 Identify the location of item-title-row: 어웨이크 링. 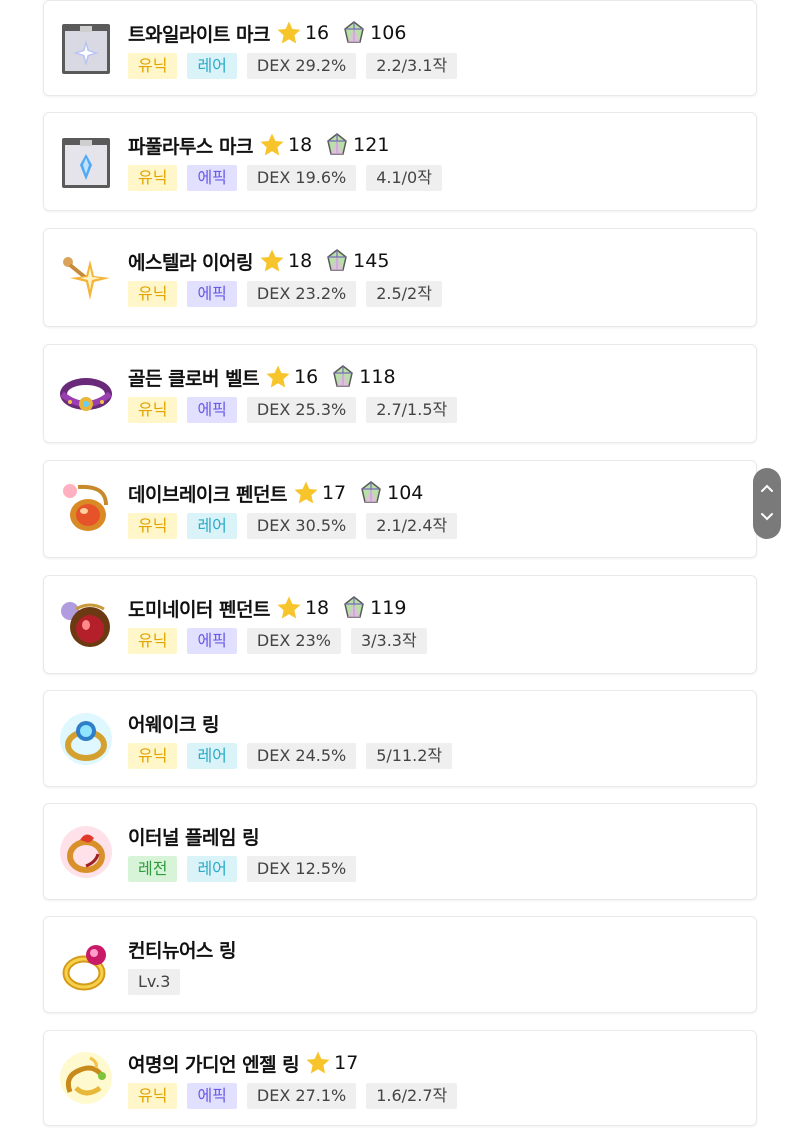
(437, 723).